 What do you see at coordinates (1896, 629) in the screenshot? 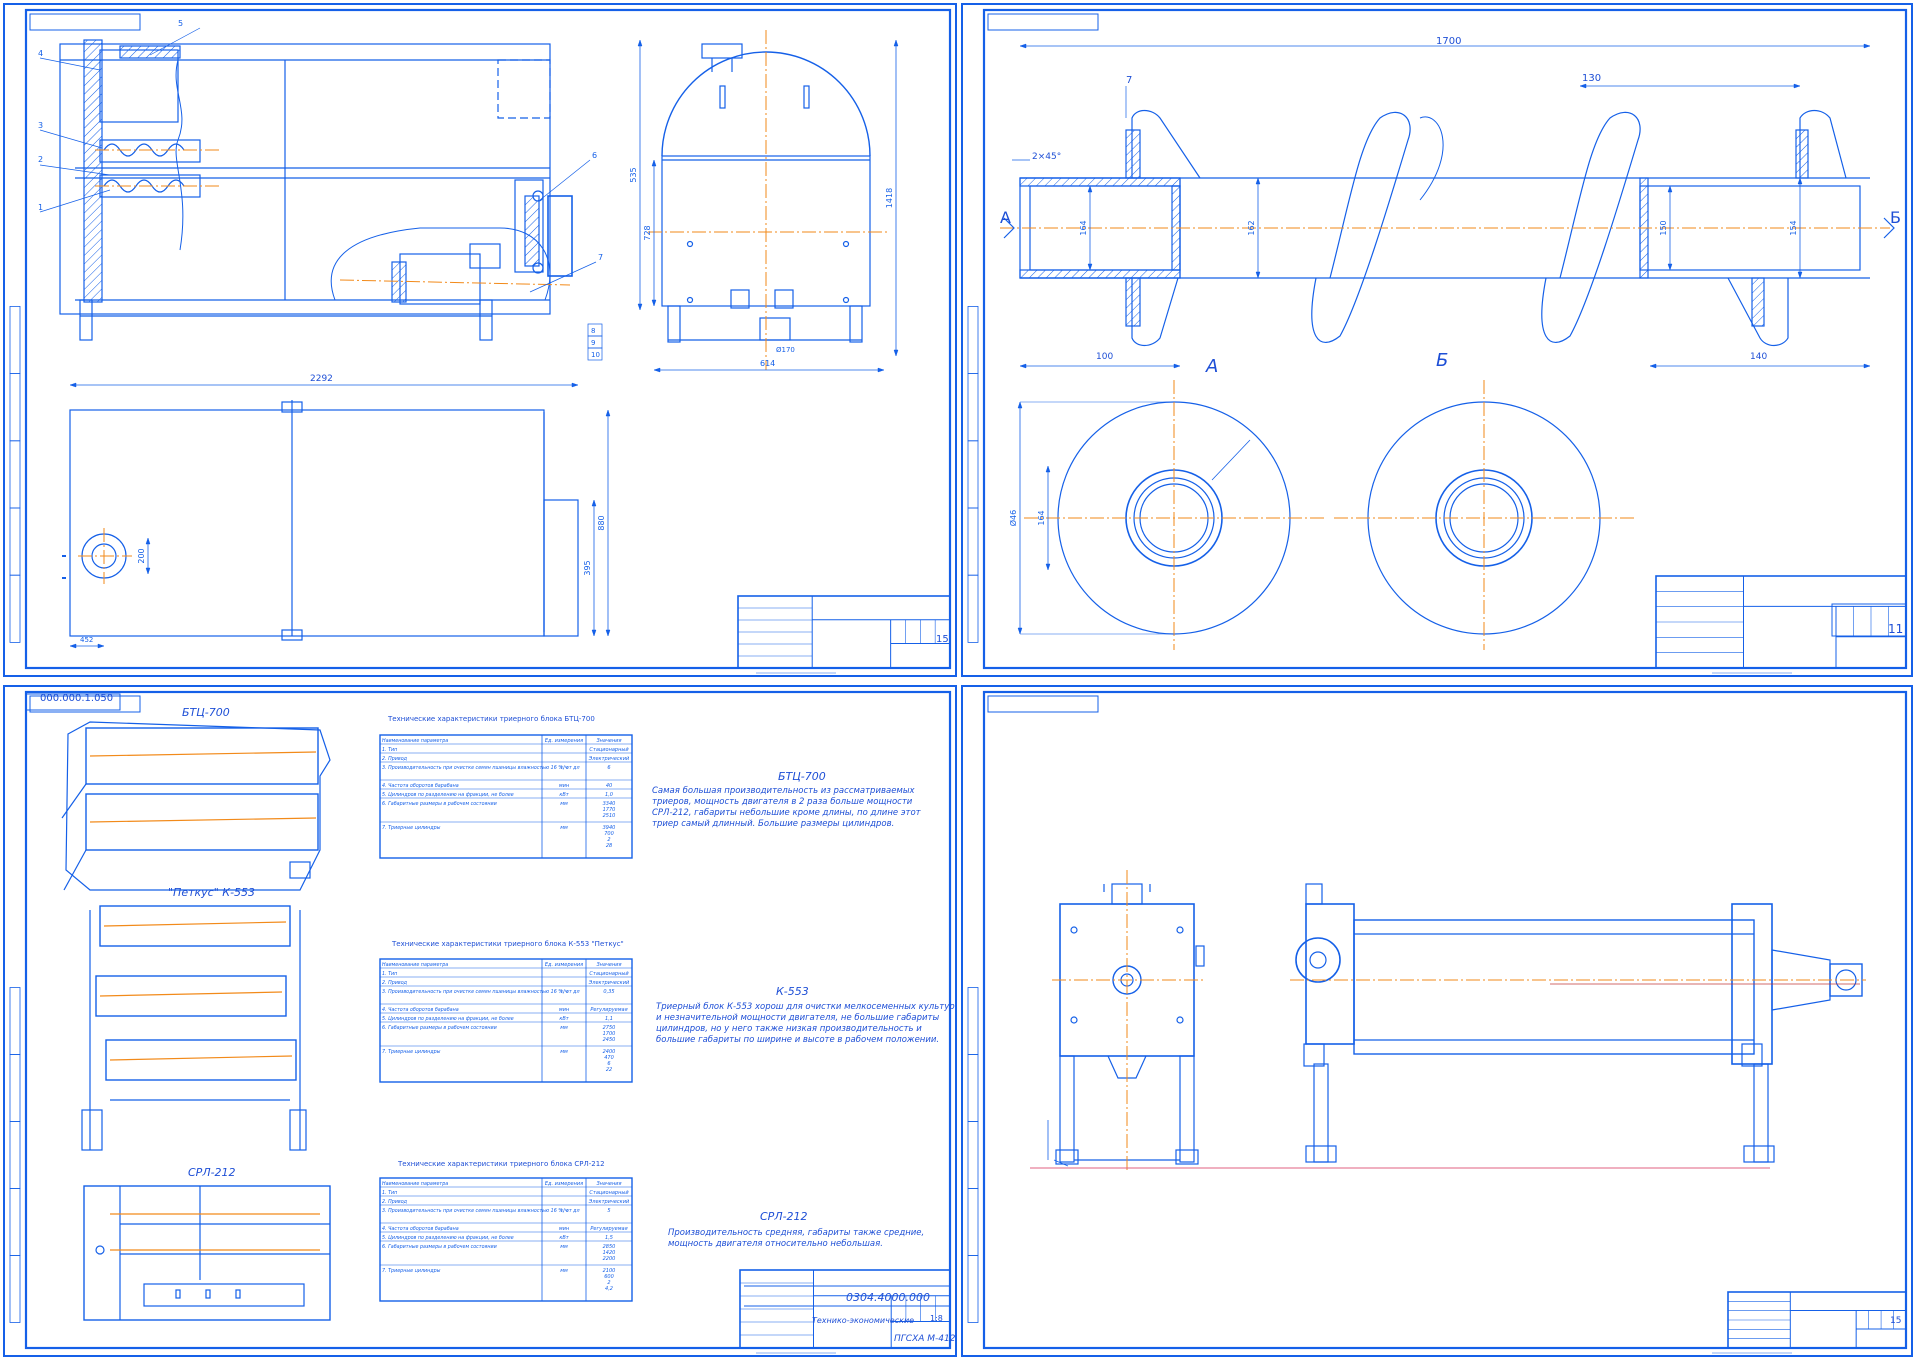
I see `top-right-sheet-number: 11` at bounding box center [1896, 629].